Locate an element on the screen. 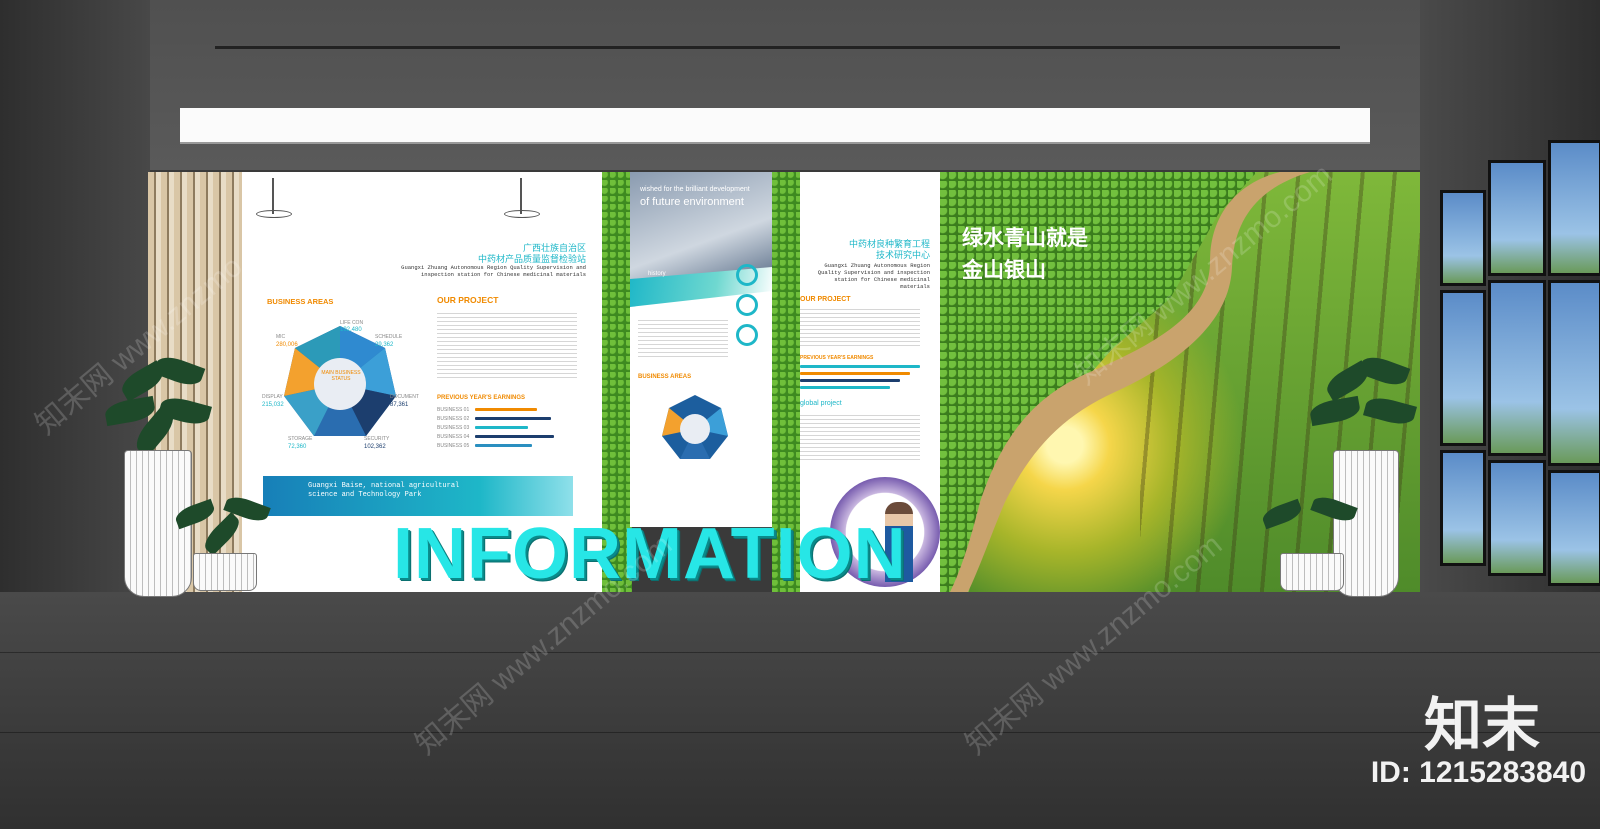 The height and width of the screenshot is (829, 1600). segment-label: MIC is located at coordinates (281, 337).